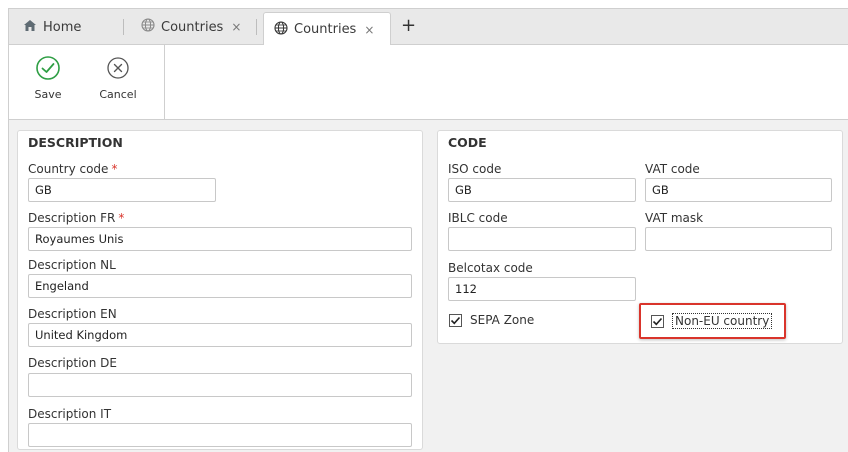 This screenshot has width=848, height=452. Describe the element at coordinates (68, 169) in the screenshot. I see `country-code-label-text: Country code` at that location.